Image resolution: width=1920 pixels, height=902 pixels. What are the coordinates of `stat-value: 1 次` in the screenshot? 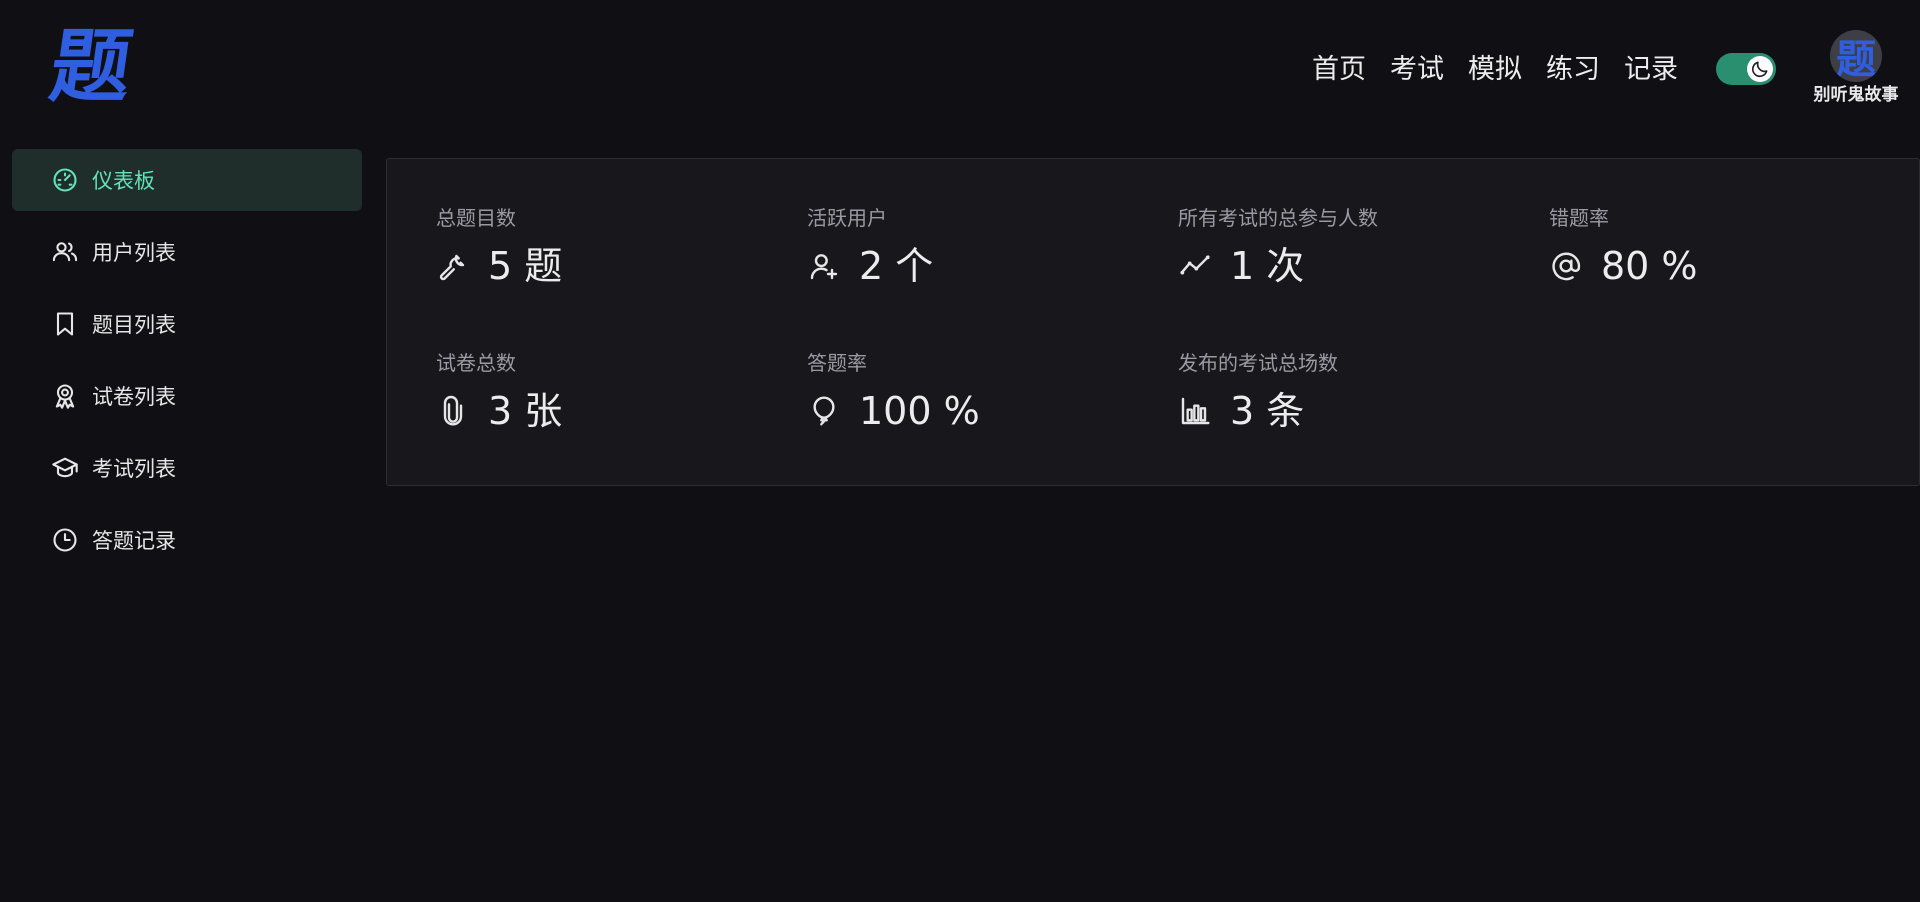 It's located at (1267, 266).